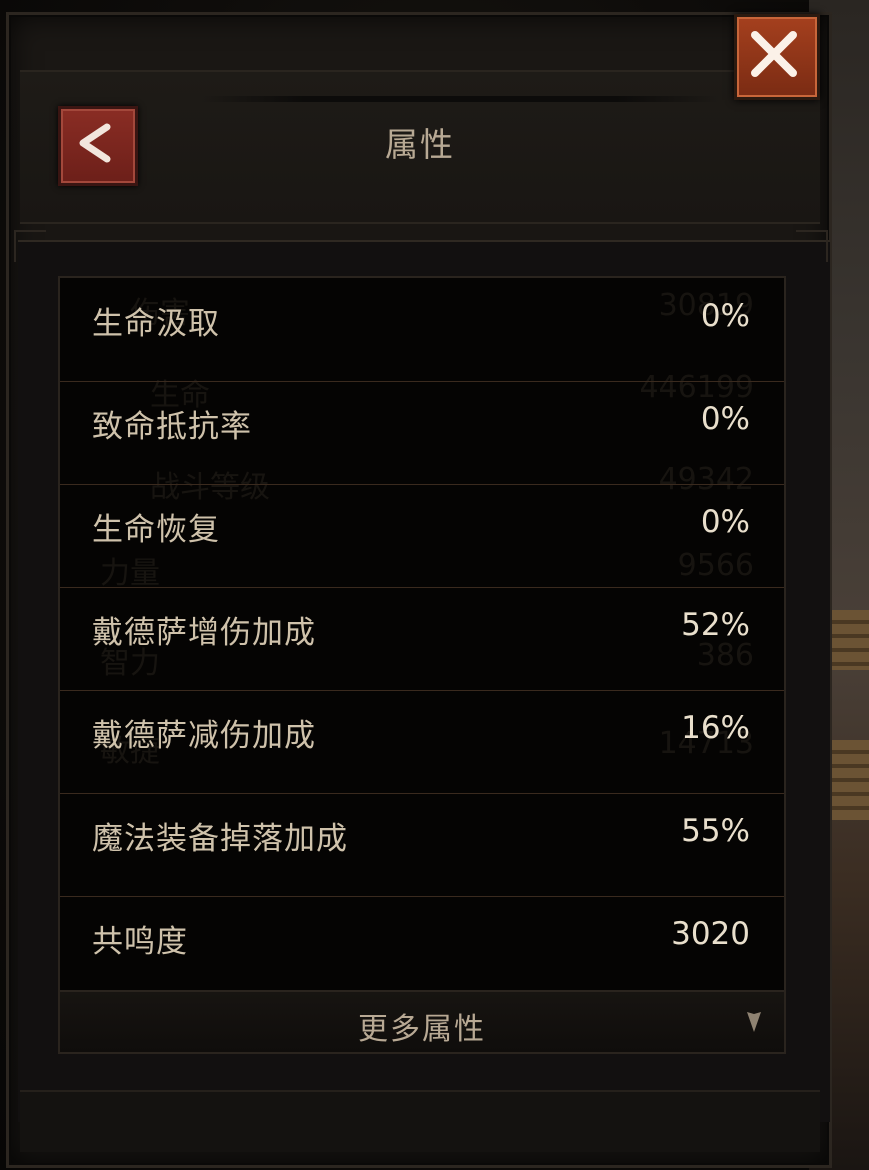 This screenshot has width=869, height=1170. What do you see at coordinates (422, 742) in the screenshot?
I see `stat-row: 戴德萨减伤加成 16%` at bounding box center [422, 742].